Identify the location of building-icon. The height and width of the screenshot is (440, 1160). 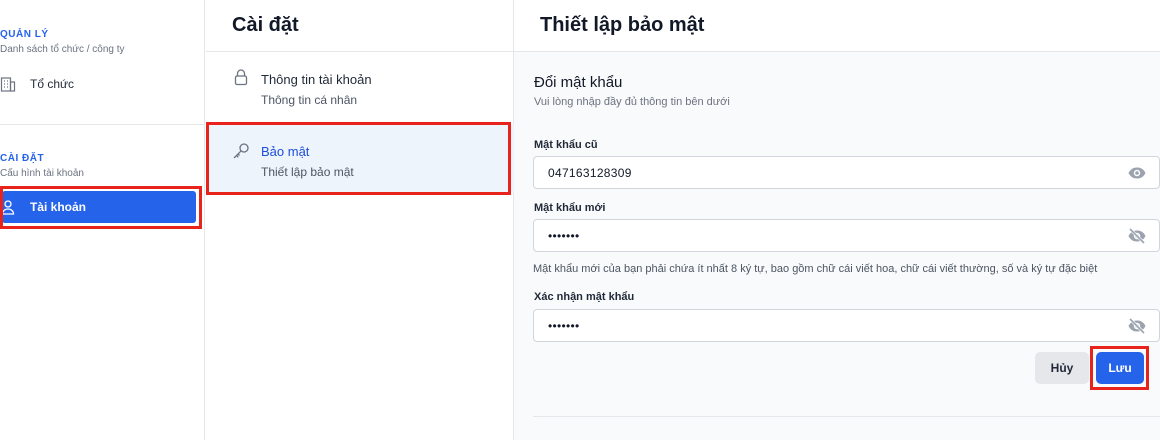
(8, 84).